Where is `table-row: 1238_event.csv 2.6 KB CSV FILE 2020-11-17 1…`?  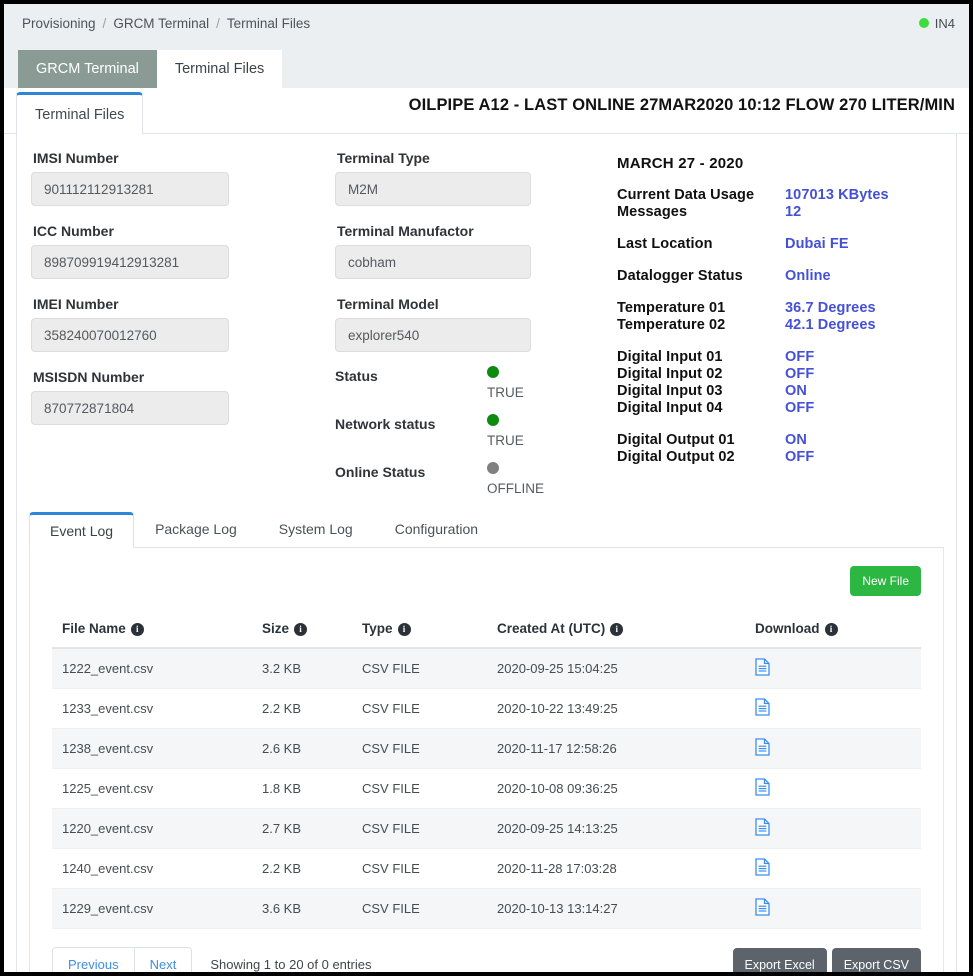 table-row: 1238_event.csv 2.6 KB CSV FILE 2020-11-17 1… is located at coordinates (486, 748).